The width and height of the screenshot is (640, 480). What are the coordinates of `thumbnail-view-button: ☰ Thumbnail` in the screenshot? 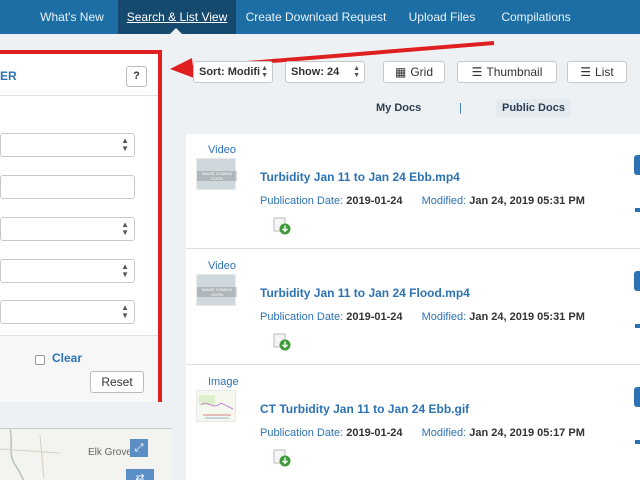 It's located at (507, 72).